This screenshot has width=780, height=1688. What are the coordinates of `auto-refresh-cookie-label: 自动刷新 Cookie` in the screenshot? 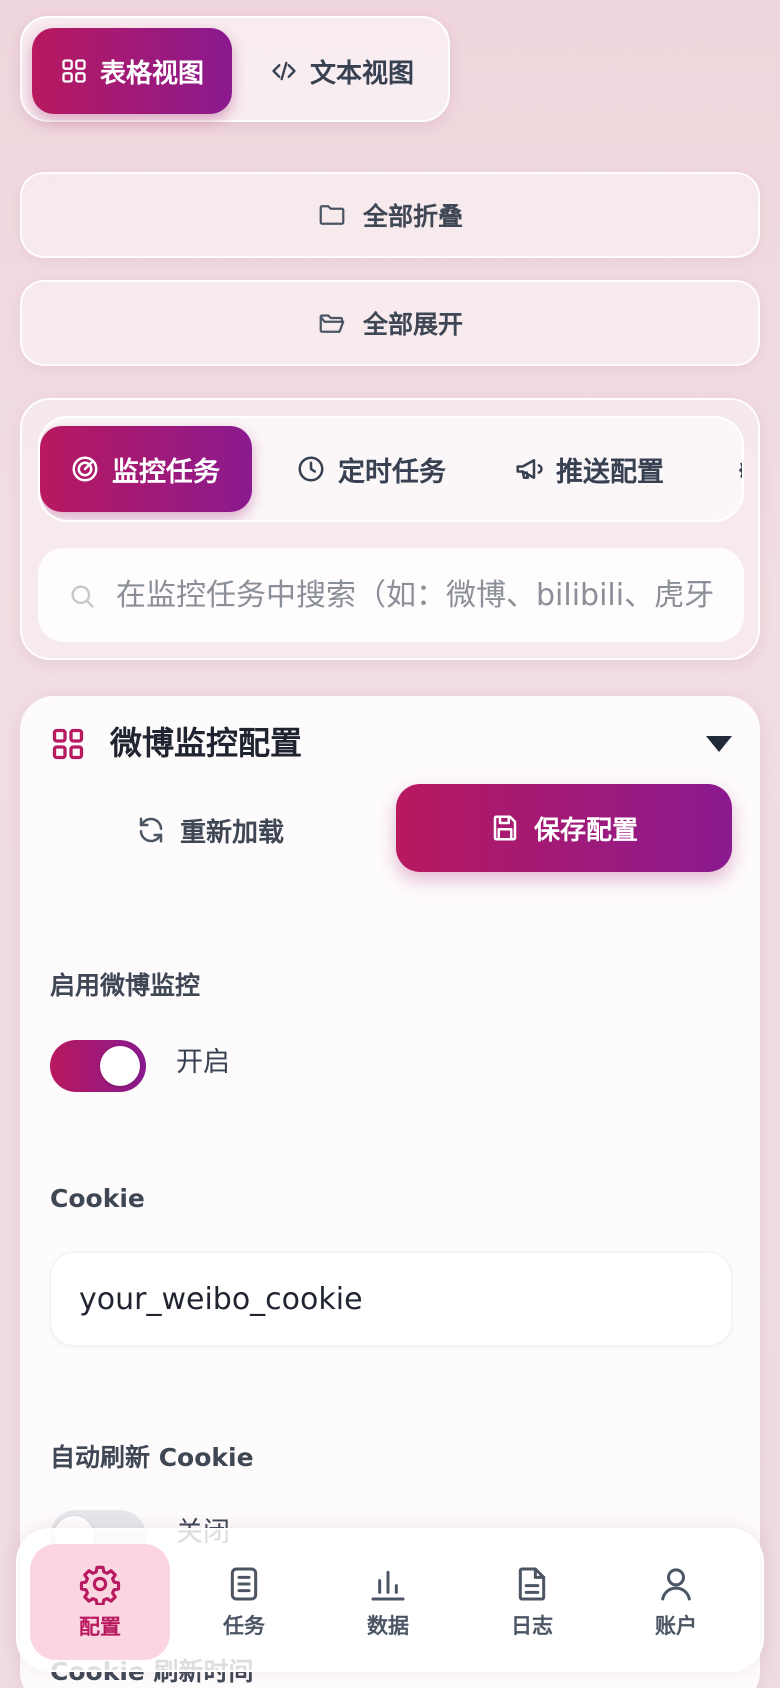 It's located at (152, 1457).